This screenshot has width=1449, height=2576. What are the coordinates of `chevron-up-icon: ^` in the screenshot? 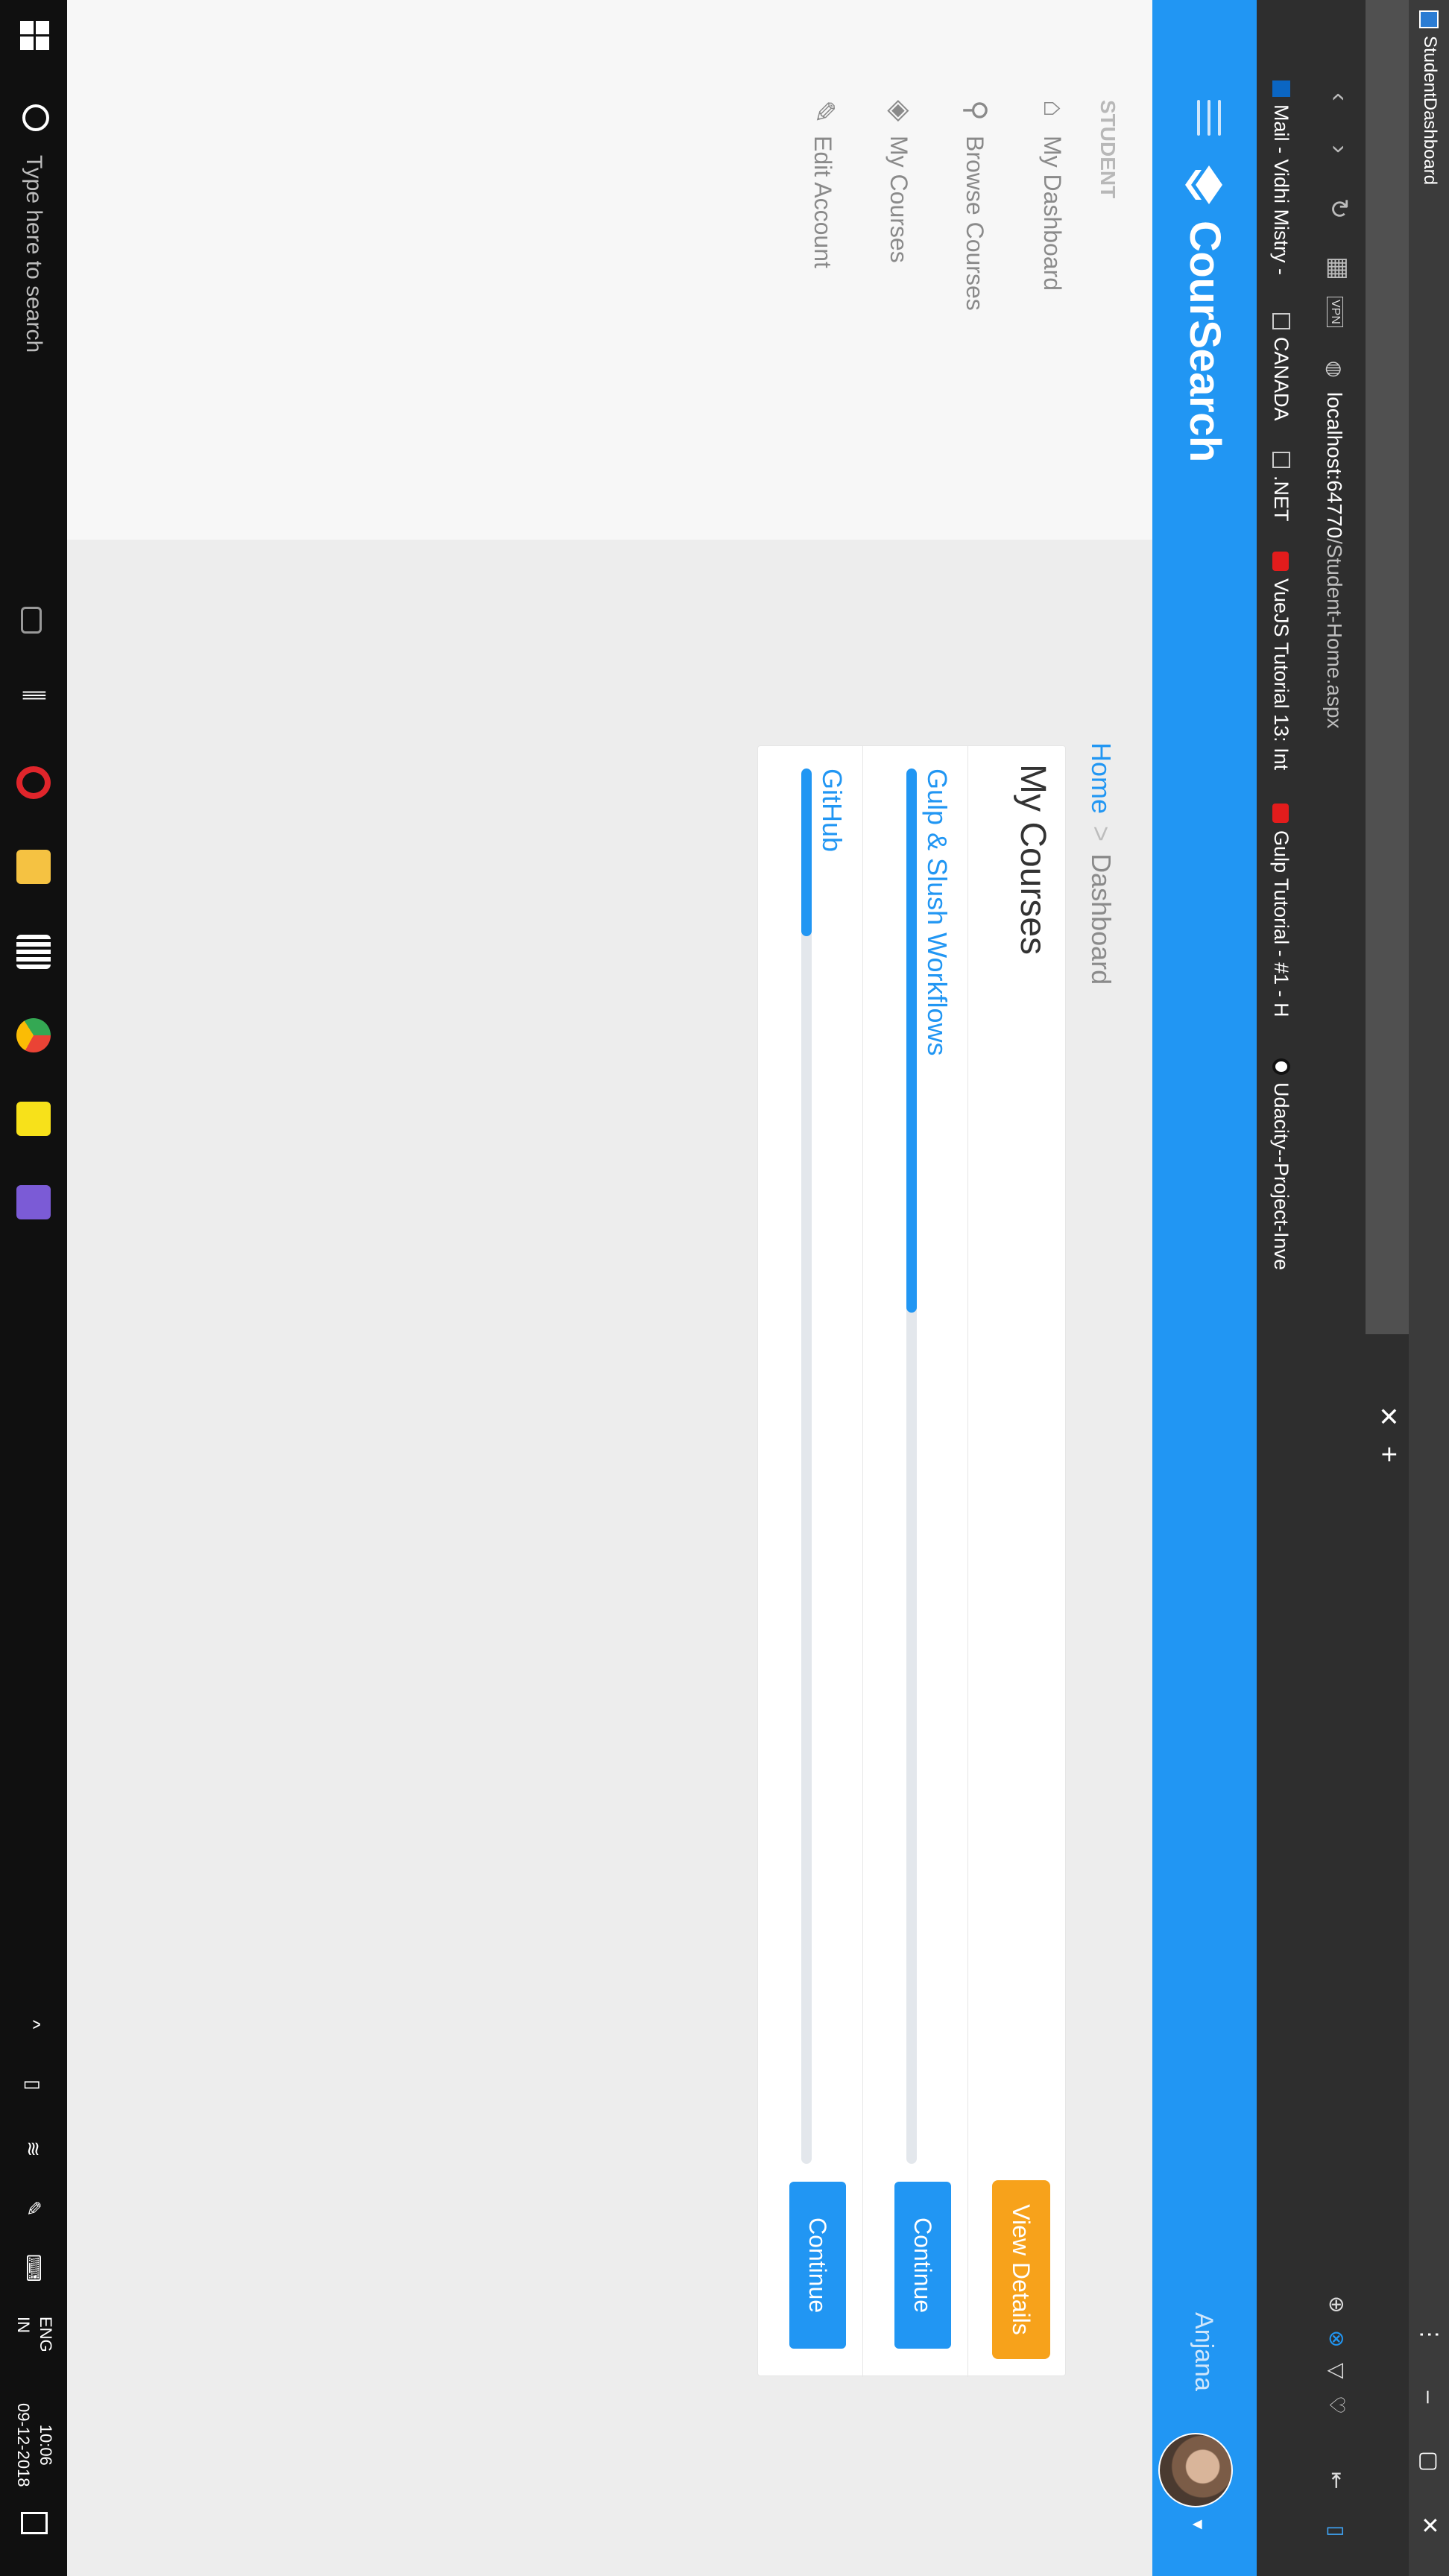 It's located at (34, 2025).